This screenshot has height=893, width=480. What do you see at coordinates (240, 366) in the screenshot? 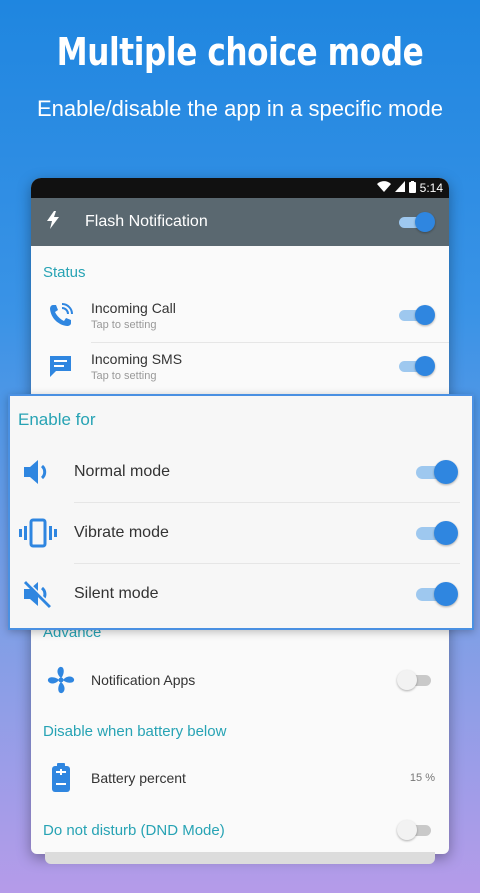
I see `incoming-sms-row: Incoming SMS Tap to setting` at bounding box center [240, 366].